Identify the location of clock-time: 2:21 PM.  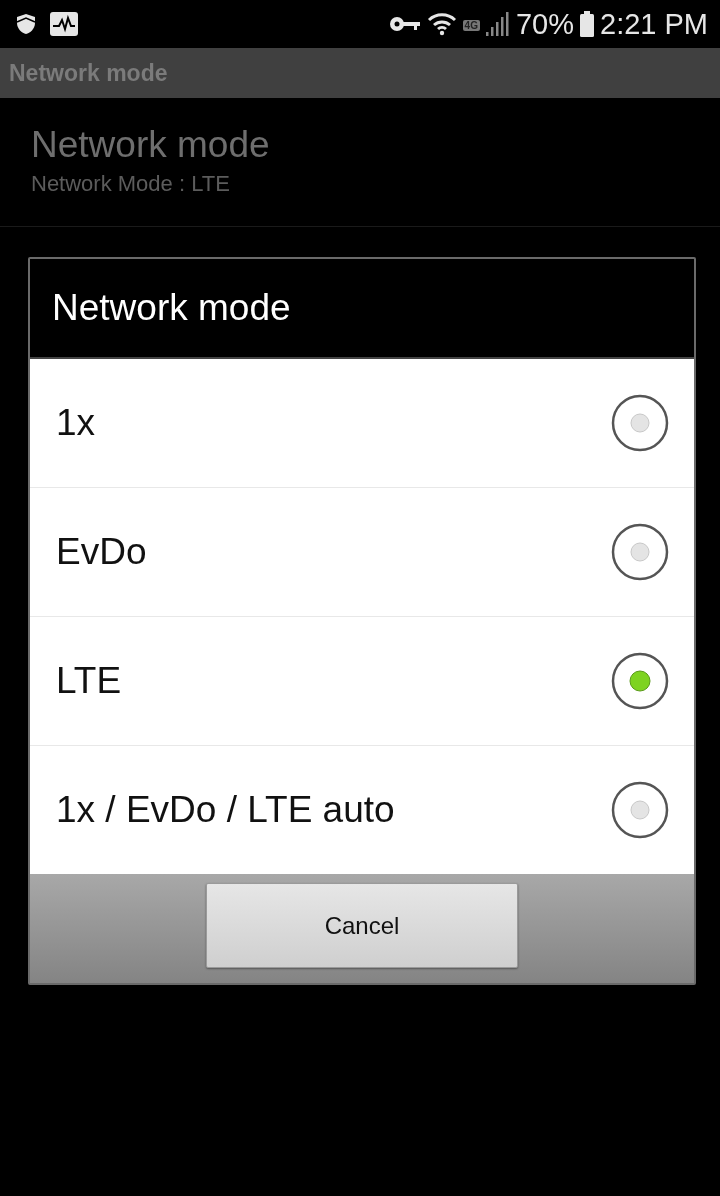
(654, 24).